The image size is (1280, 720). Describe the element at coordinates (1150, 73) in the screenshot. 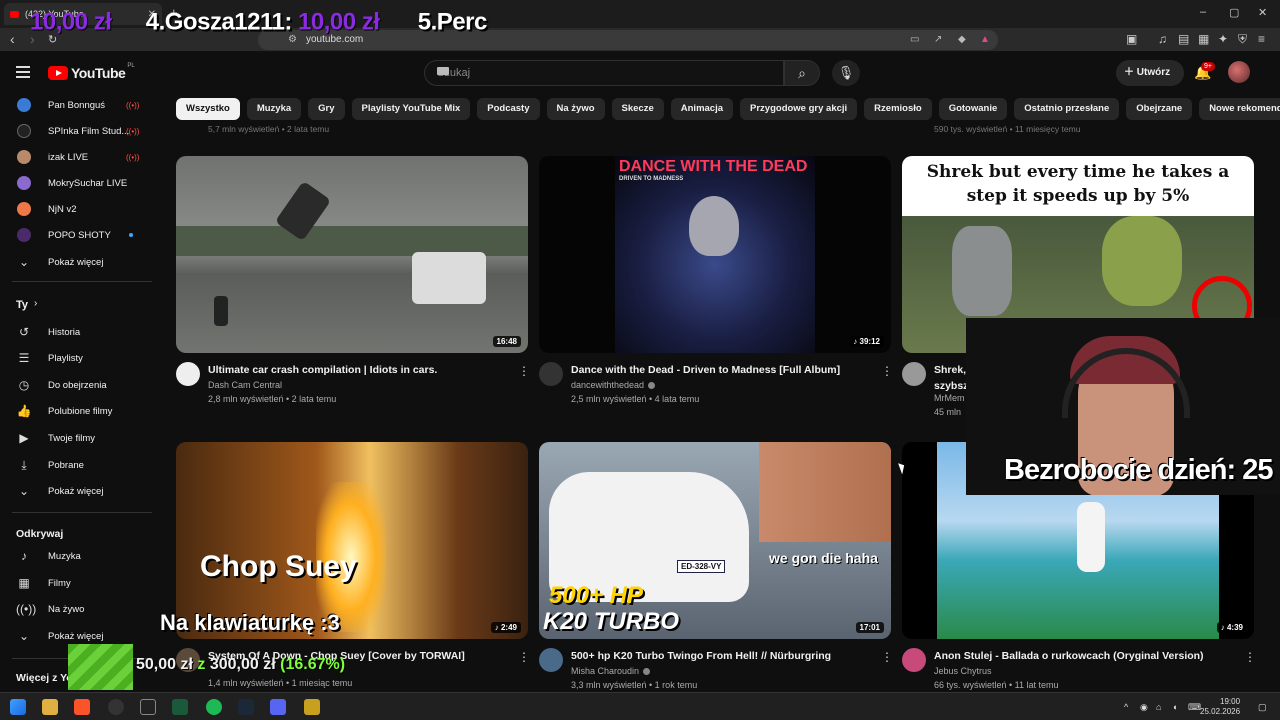

I see `create-button: ＋ Utwórz` at that location.